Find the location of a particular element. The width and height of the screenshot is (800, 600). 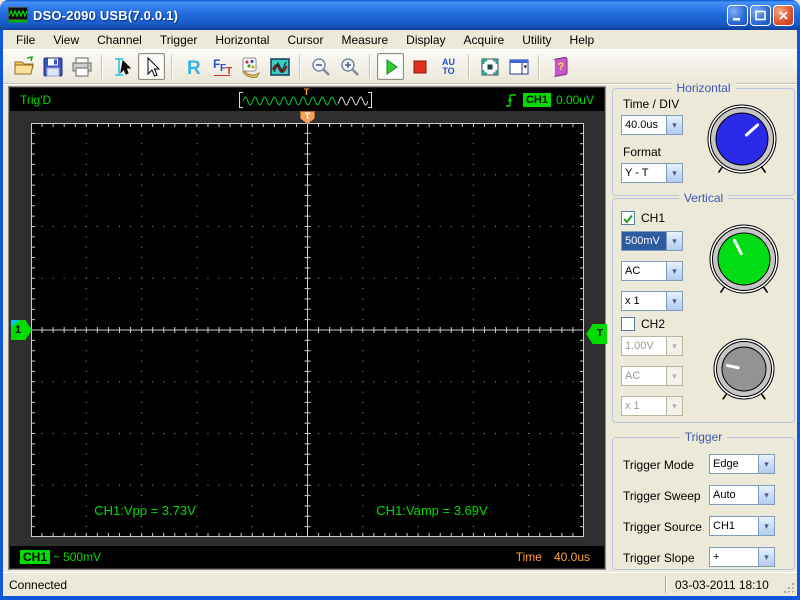

window-border-bottom is located at coordinates (400, 598).